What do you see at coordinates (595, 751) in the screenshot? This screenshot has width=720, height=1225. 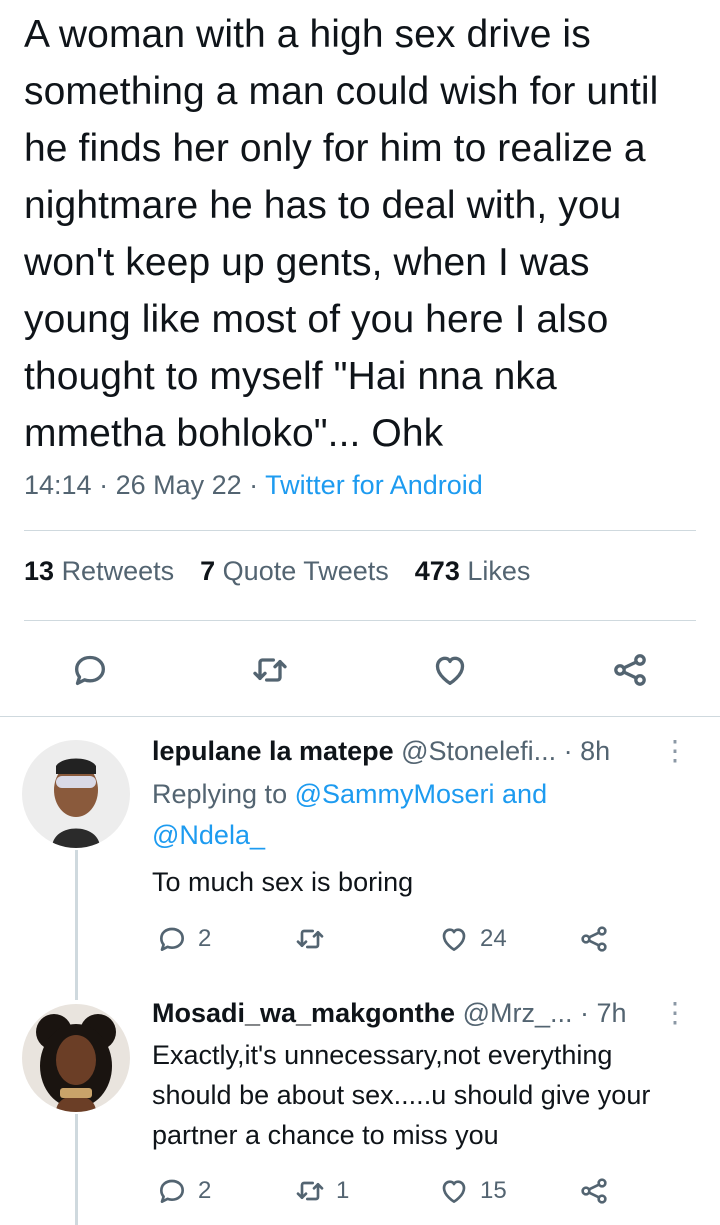 I see `reply-time: 8h` at bounding box center [595, 751].